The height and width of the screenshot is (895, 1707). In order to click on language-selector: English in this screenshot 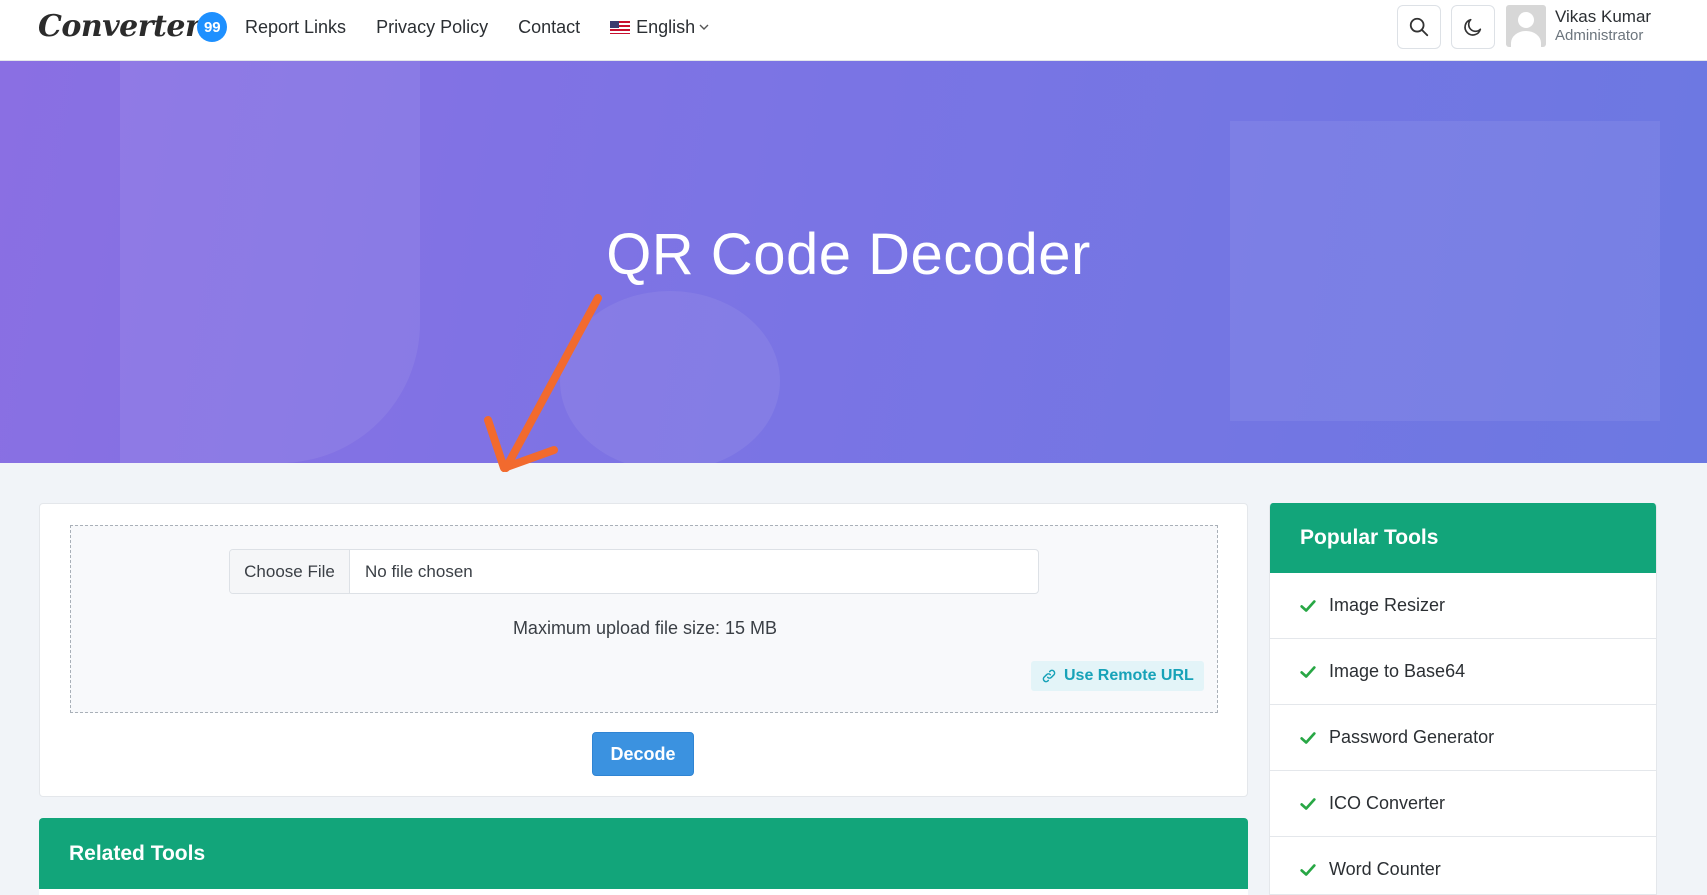, I will do `click(659, 27)`.